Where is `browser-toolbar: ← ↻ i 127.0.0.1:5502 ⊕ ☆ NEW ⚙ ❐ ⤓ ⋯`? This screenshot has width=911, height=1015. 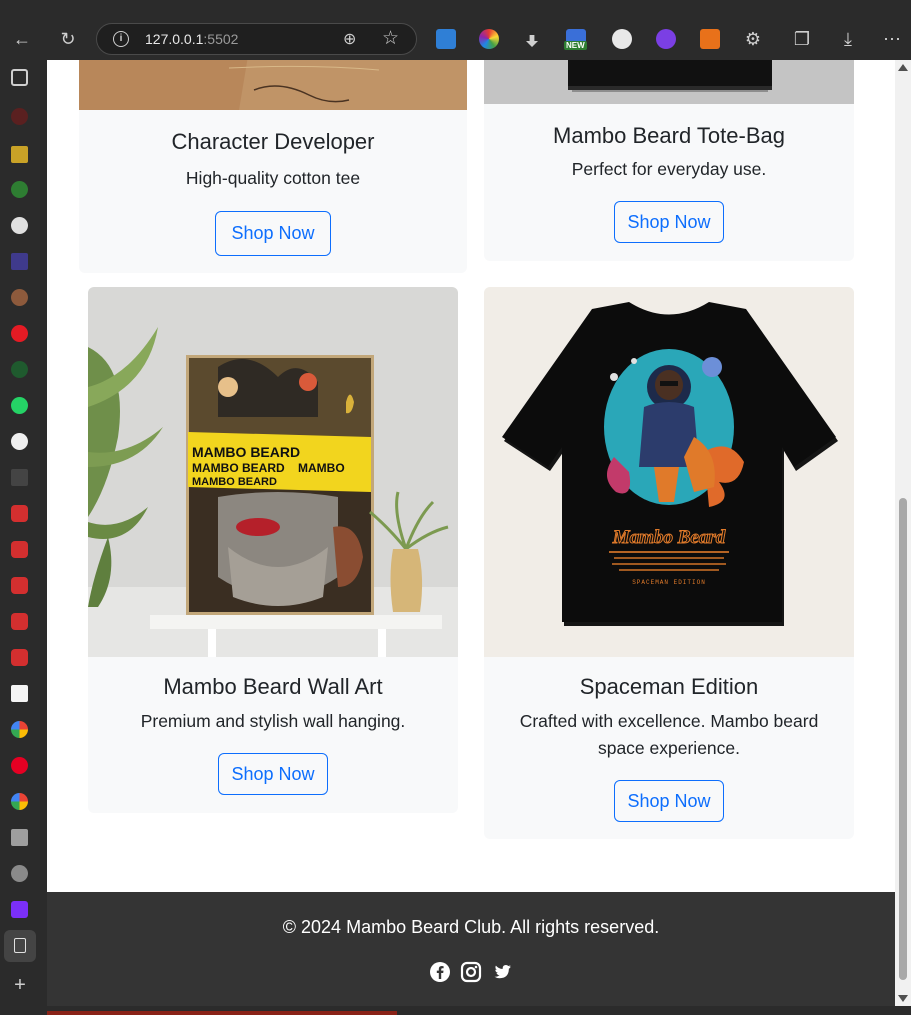
browser-toolbar: ← ↻ i 127.0.0.1:5502 ⊕ ☆ NEW ⚙ ❐ ⤓ ⋯ is located at coordinates (455, 35).